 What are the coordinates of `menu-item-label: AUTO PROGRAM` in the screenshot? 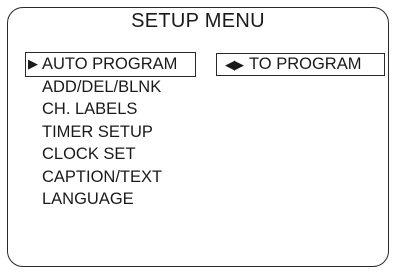 It's located at (110, 64).